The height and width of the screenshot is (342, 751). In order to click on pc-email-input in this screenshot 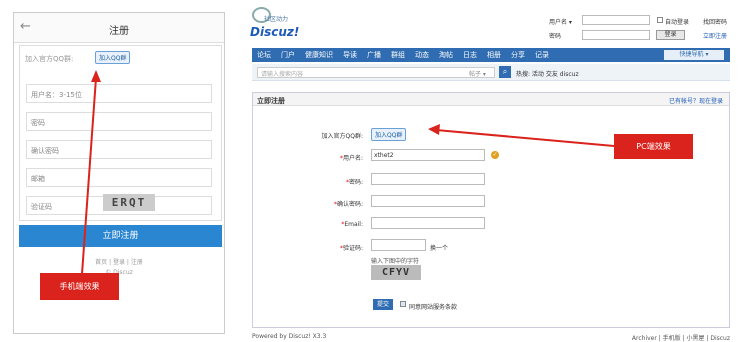, I will do `click(428, 223)`.